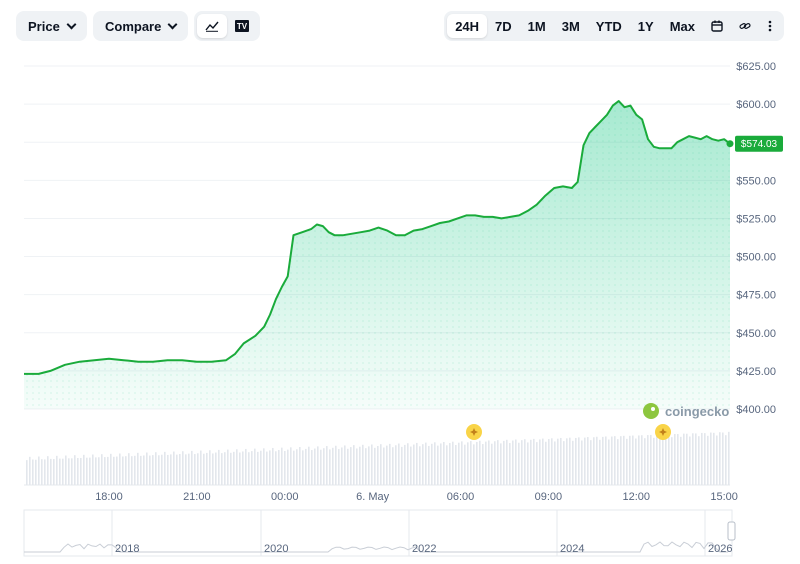 The image size is (800, 564). Describe the element at coordinates (285, 497) in the screenshot. I see `x-tick-label: 00:00` at that location.